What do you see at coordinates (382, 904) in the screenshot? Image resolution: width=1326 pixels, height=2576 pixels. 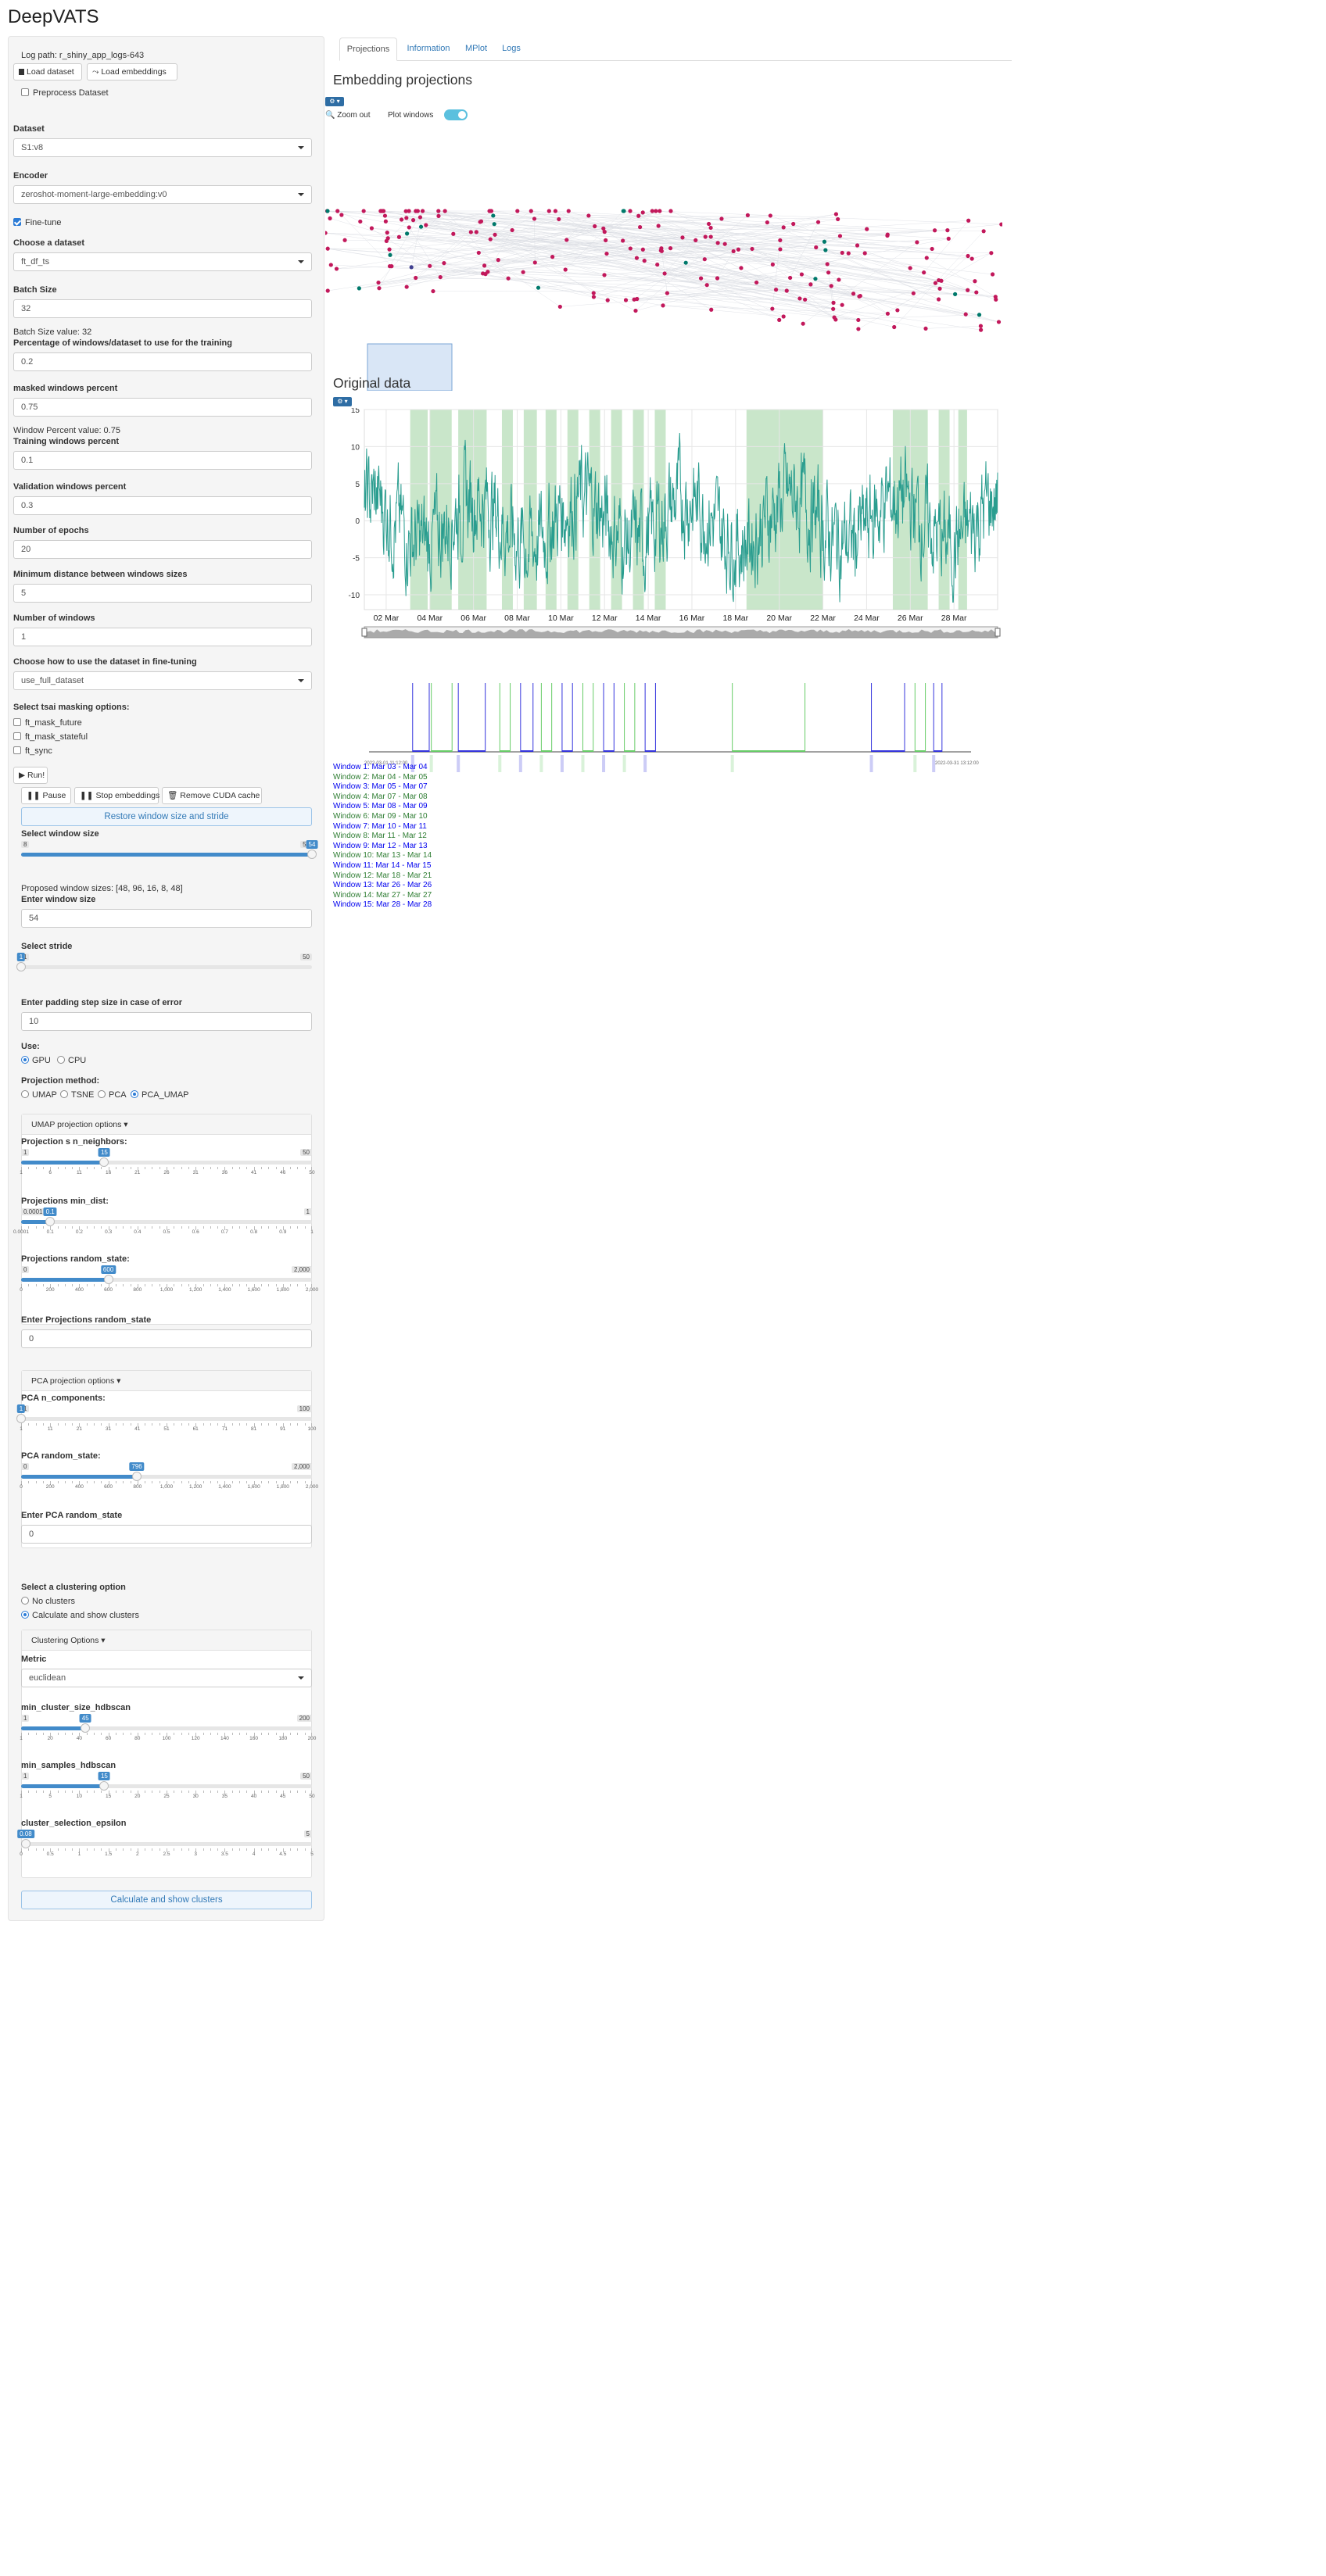 I see `window-link: Window 15: Mar 28 - Mar 28` at bounding box center [382, 904].